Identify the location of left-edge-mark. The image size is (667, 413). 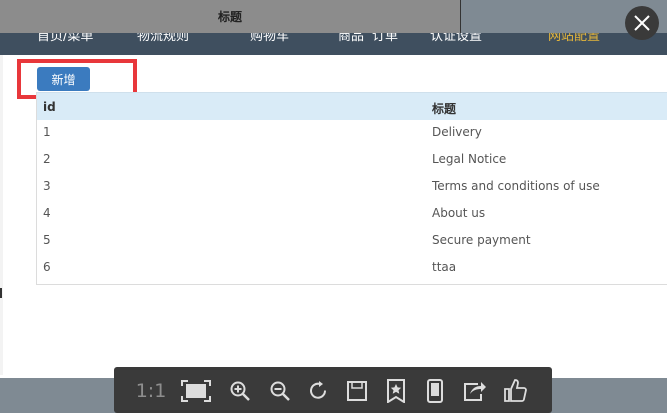
(1, 293).